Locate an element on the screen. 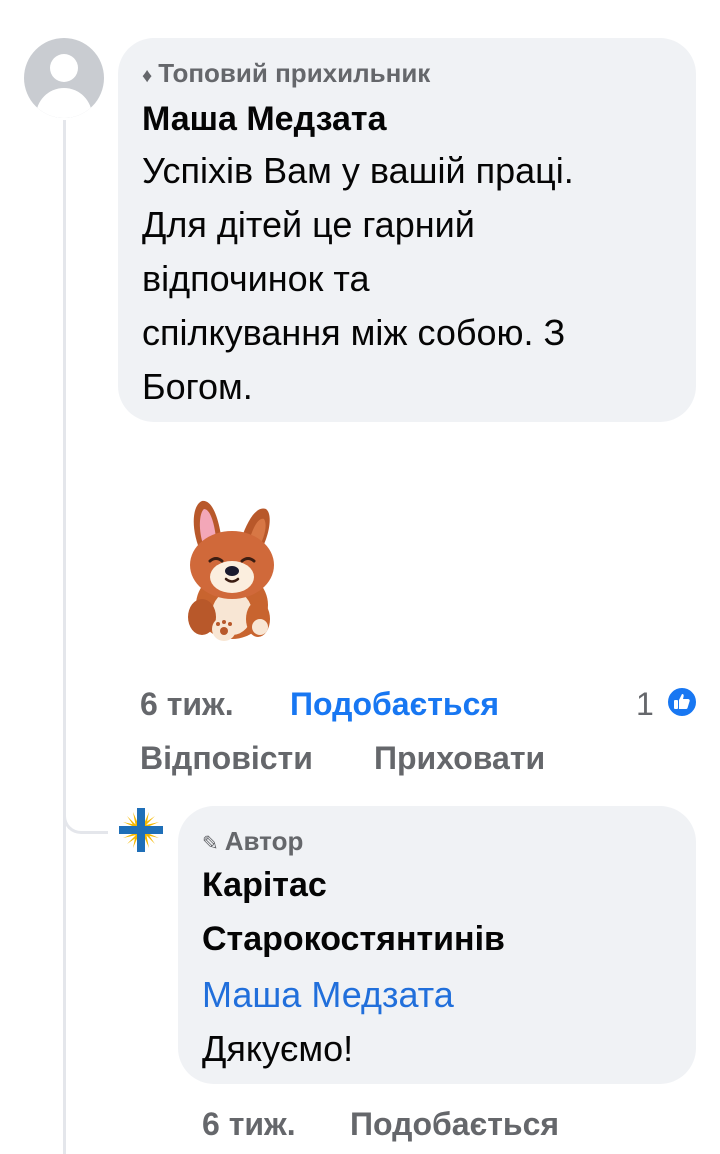 Image resolution: width=720 pixels, height=1154 pixels. author-badge: ✎ Автор is located at coordinates (252, 841).